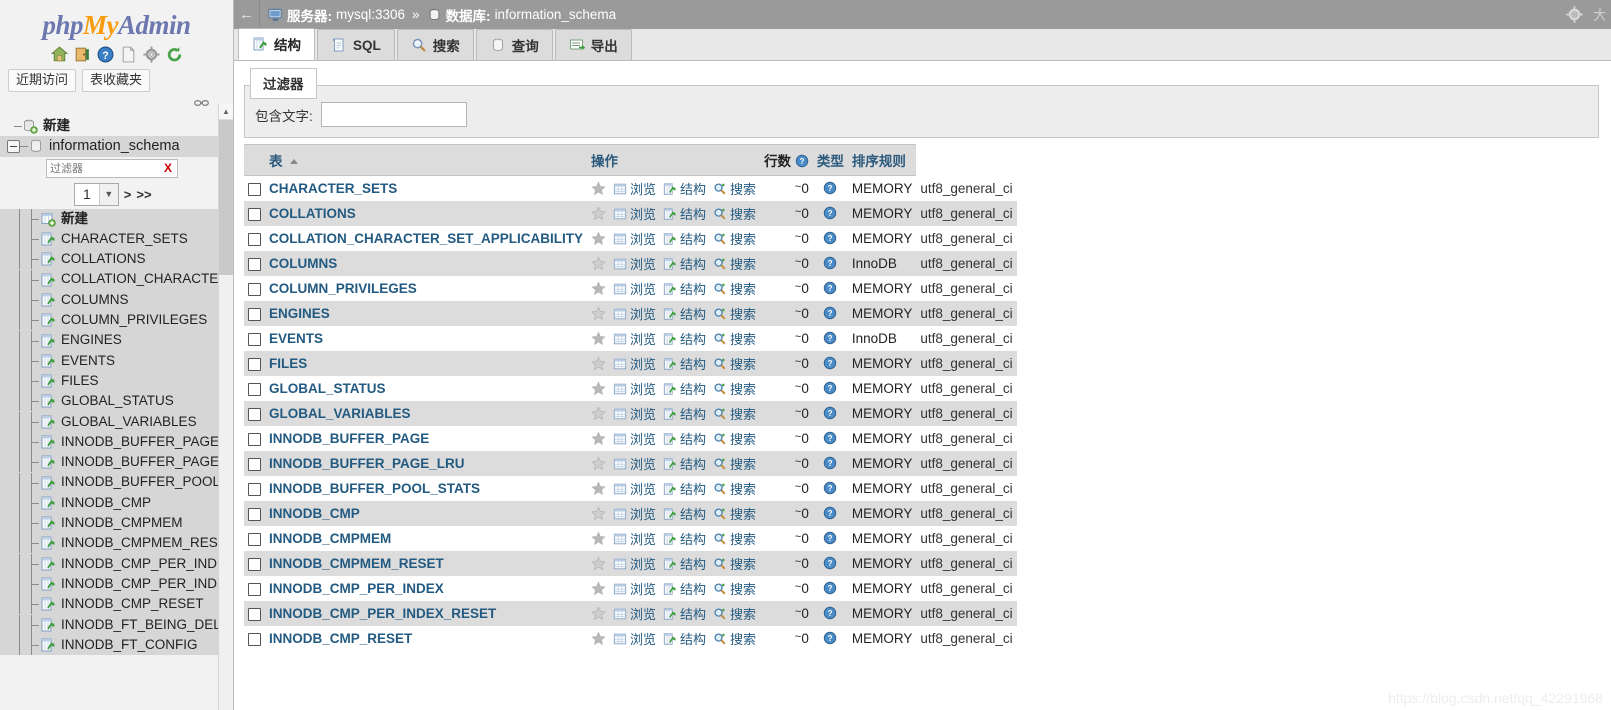 This screenshot has width=1611, height=710. Describe the element at coordinates (112, 168) in the screenshot. I see `sidebar-filter: X` at that location.